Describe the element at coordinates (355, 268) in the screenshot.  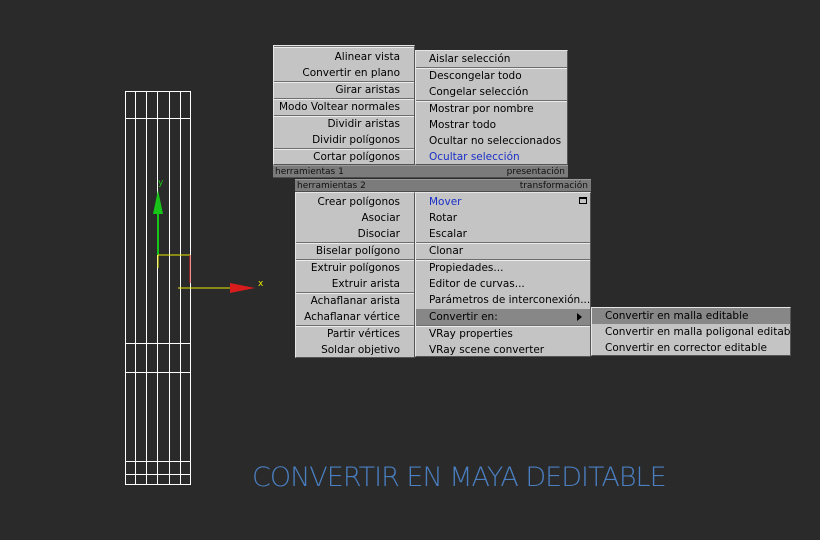
I see `menu-item-extruir-poligonos: Extruir polígonos` at that location.